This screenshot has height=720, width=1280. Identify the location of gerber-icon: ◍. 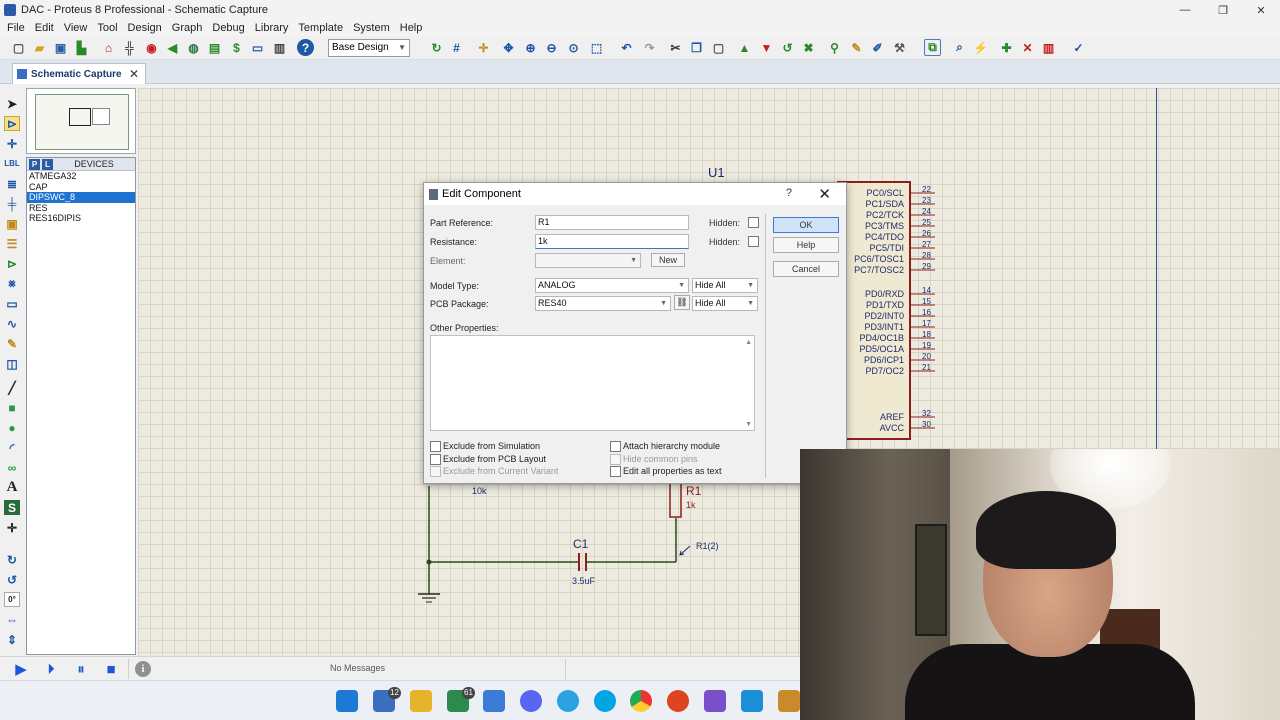
(193, 47).